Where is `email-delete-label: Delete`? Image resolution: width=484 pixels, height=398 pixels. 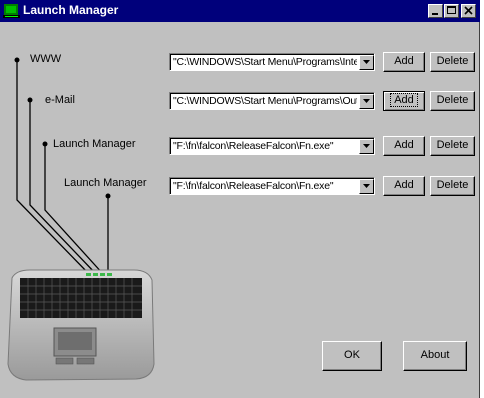 email-delete-label: Delete is located at coordinates (452, 100).